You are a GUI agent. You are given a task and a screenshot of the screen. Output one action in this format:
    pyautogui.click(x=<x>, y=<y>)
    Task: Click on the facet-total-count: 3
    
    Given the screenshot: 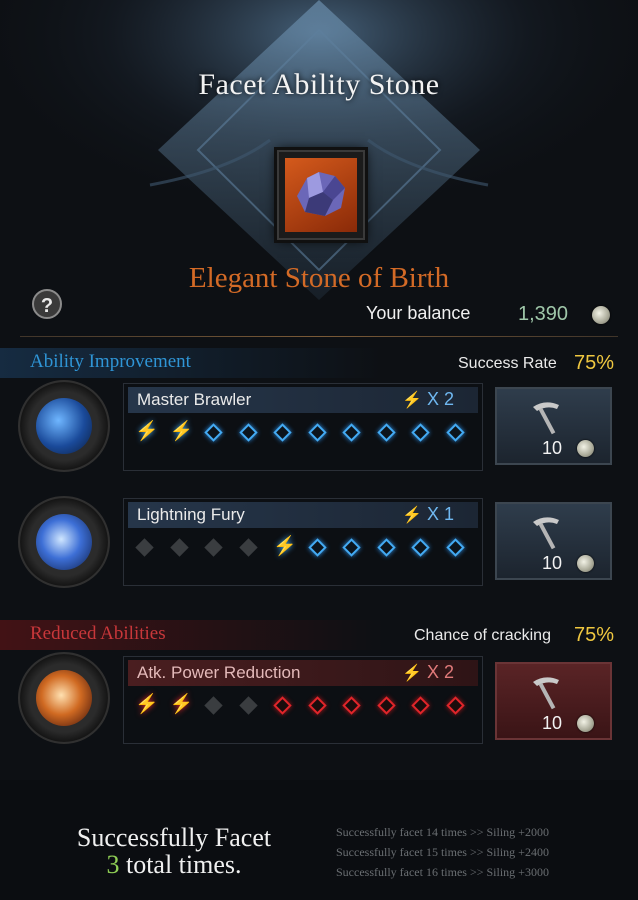 What is the action you would take?
    pyautogui.click(x=113, y=864)
    